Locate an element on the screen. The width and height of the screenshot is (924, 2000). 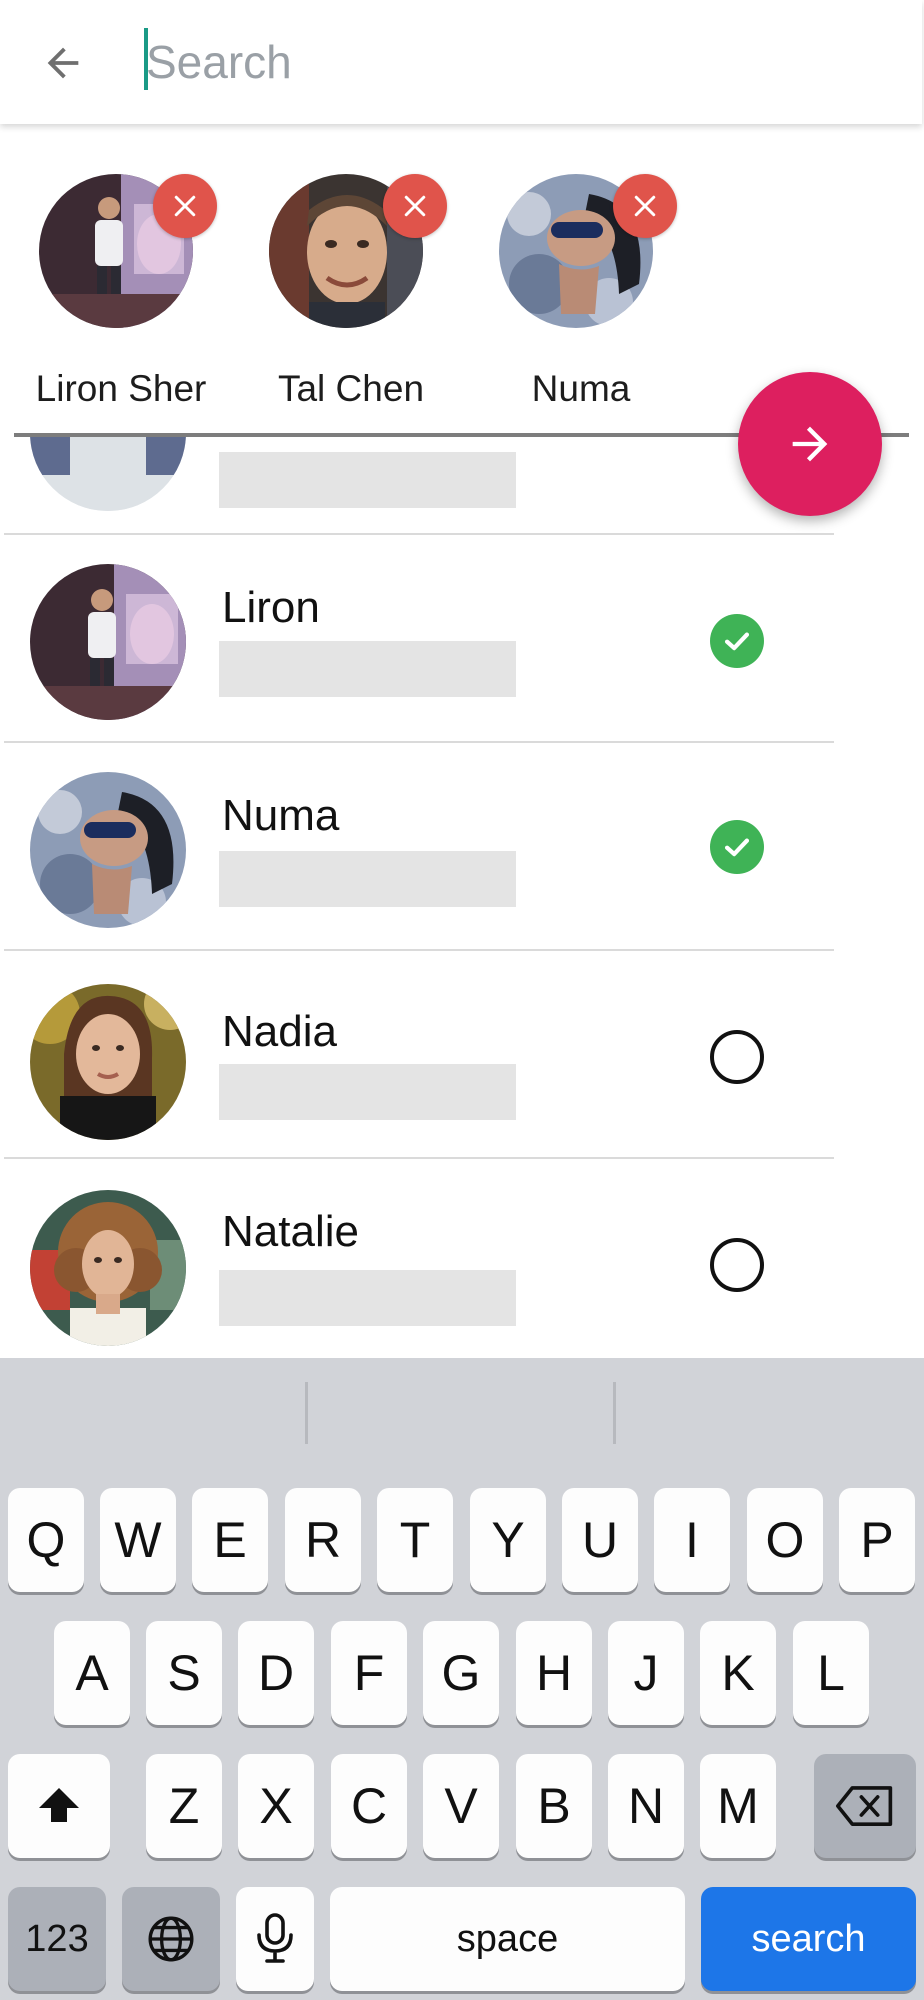
contact-name: Nadia is located at coordinates (279, 1031).